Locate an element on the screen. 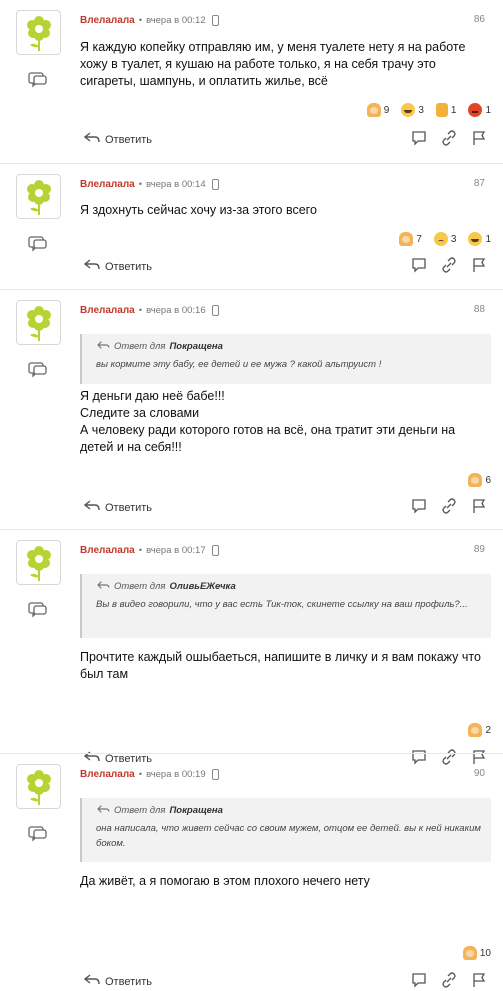  reaction-count: 3 is located at coordinates (421, 110).